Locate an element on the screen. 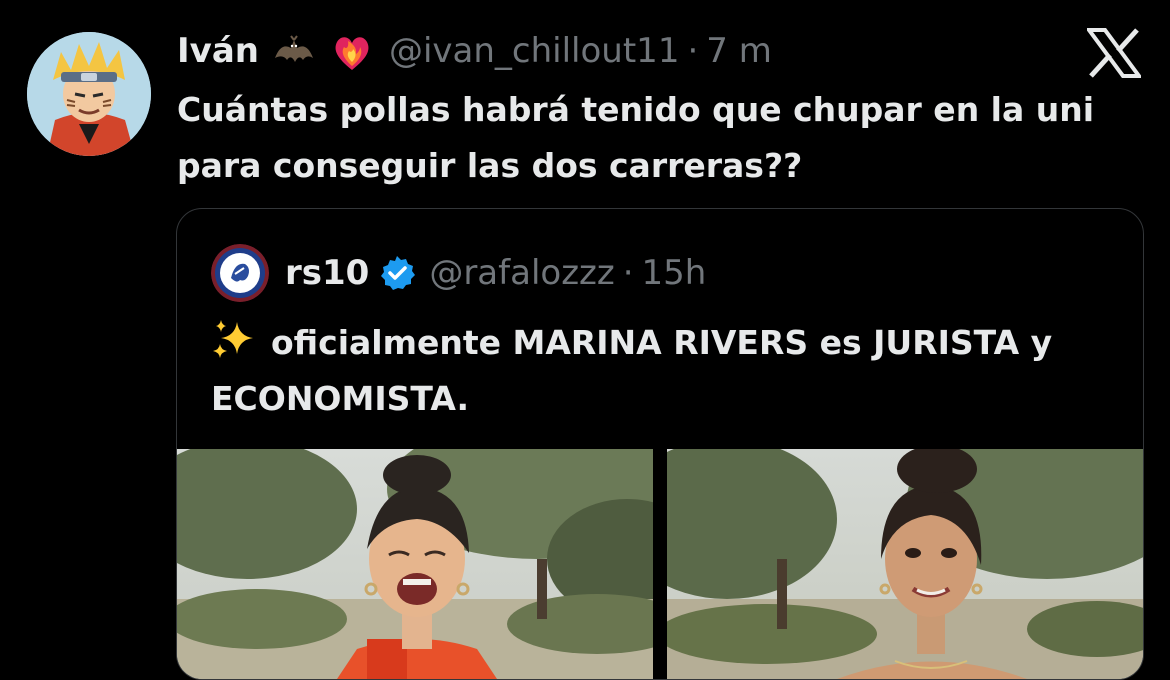 This screenshot has height=680, width=1170. quoted-author-name: rs10 is located at coordinates (327, 273).